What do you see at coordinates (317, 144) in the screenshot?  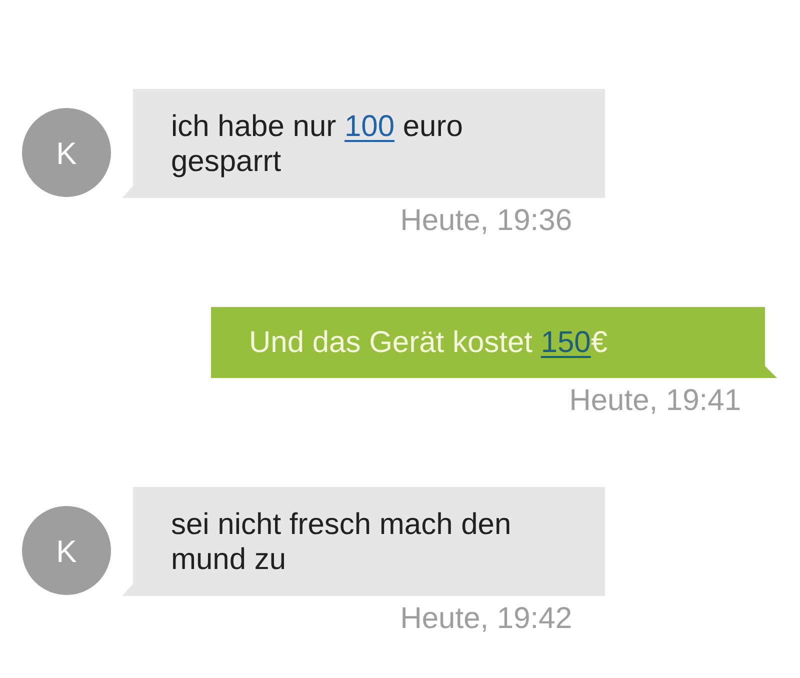 I see `message-text: ich habe nur 100 euro gesparrt` at bounding box center [317, 144].